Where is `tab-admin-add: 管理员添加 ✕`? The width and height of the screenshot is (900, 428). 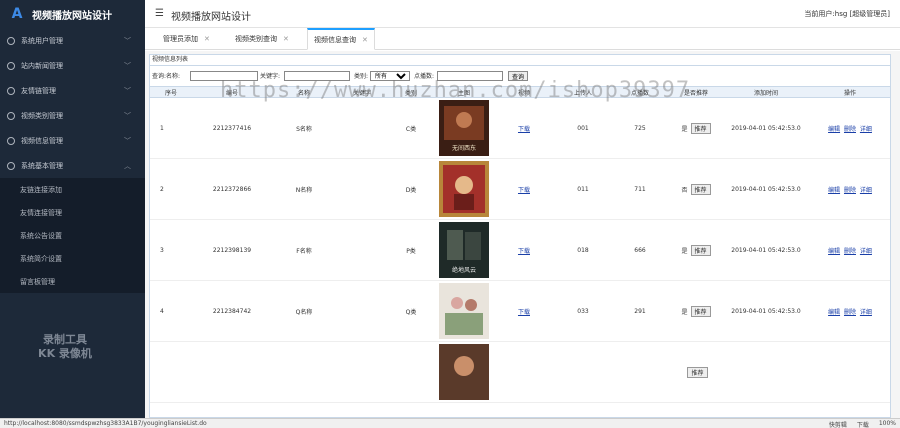
tab-admin-add: 管理员添加 ✕ is located at coordinates (186, 39).